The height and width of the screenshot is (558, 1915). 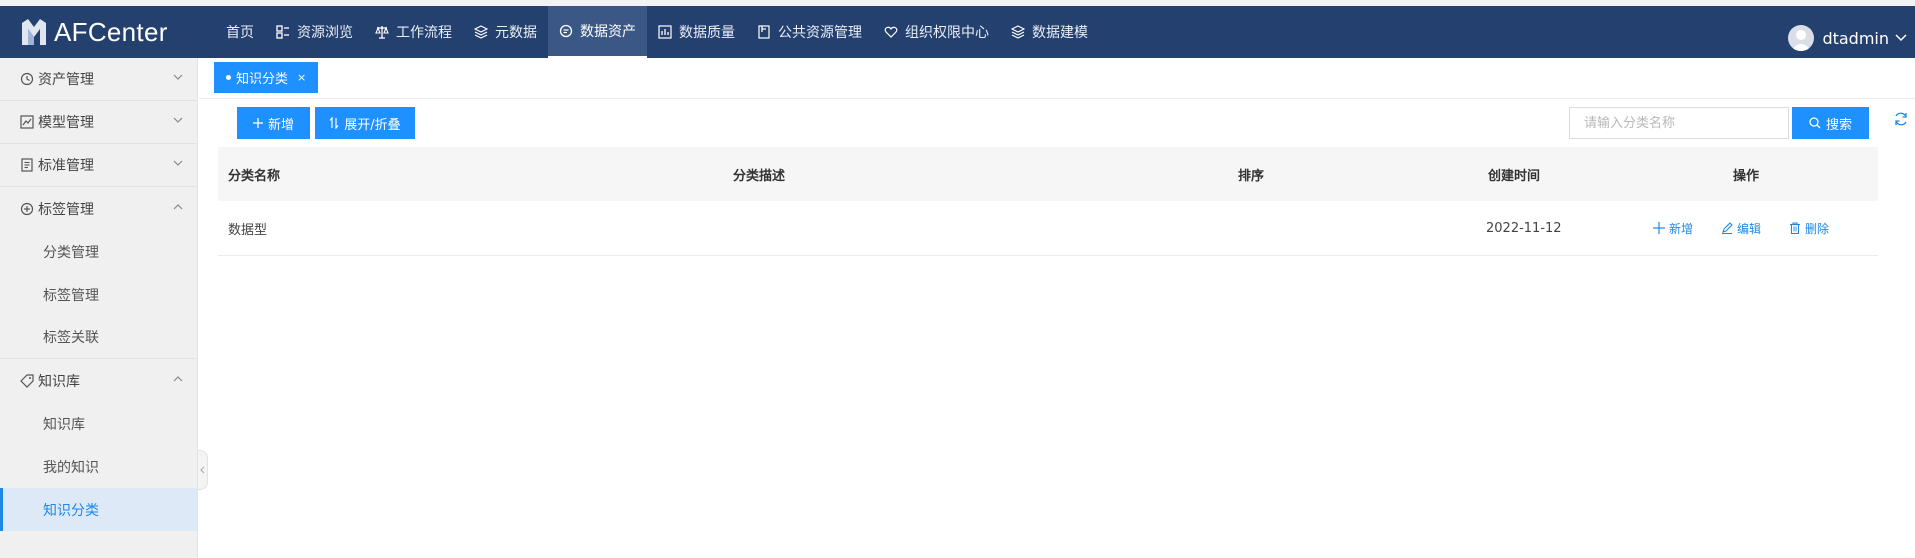 I want to click on sidebar-group-knowledge-base: 知识库, so click(x=98, y=380).